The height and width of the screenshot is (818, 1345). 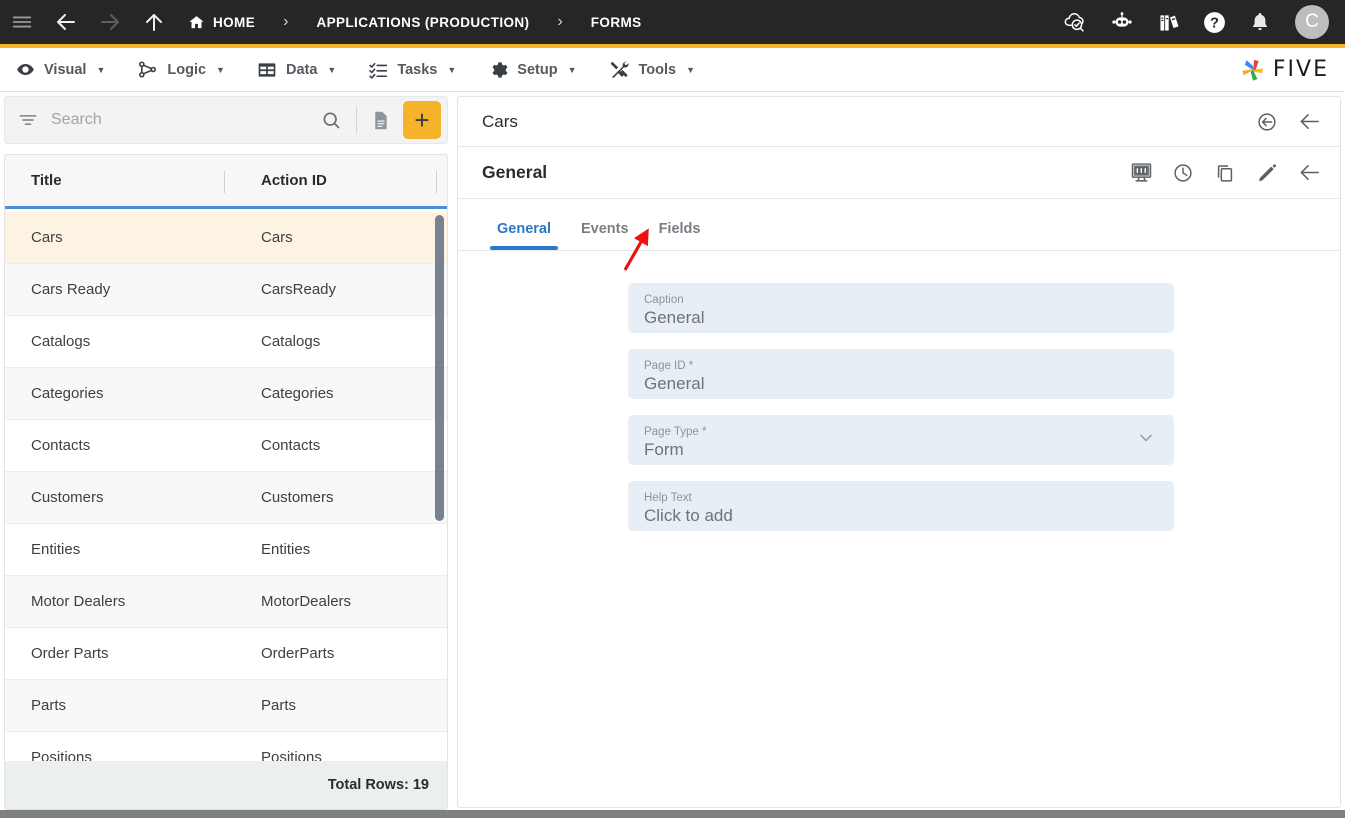 What do you see at coordinates (378, 70) in the screenshot?
I see `checklist-icon` at bounding box center [378, 70].